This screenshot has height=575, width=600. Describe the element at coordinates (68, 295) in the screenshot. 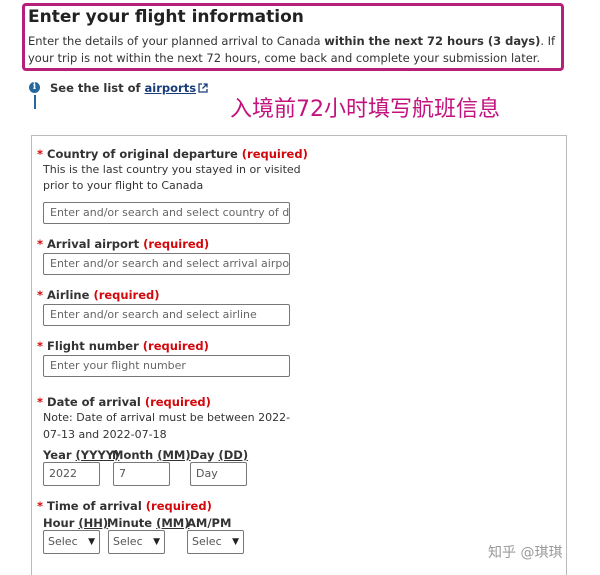

I see `airline-label-text: Airline` at that location.